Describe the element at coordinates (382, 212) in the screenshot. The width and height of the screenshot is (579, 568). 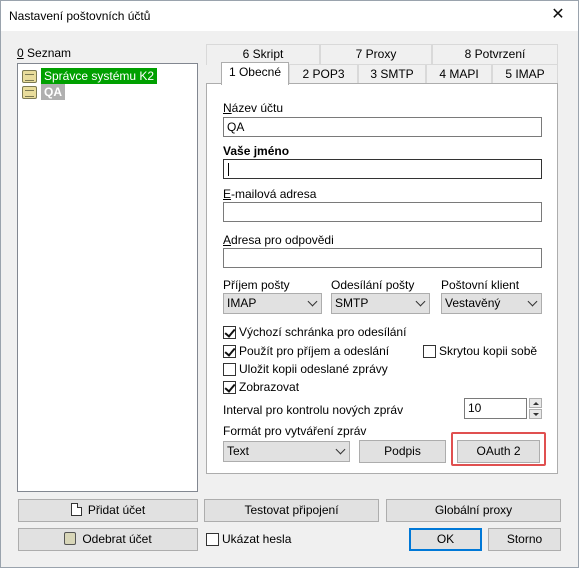
I see `email-field` at that location.